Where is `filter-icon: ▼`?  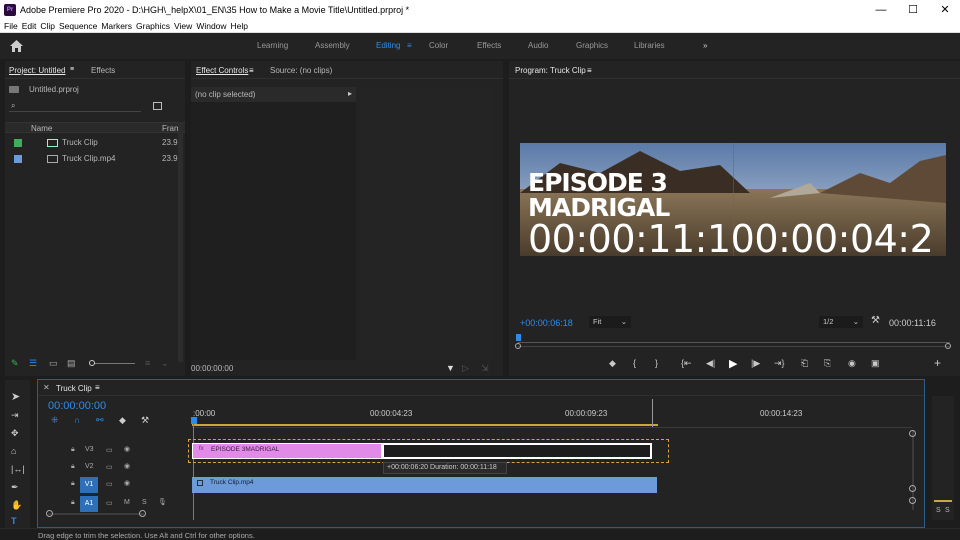
filter-icon: ▼ is located at coordinates (450, 368).